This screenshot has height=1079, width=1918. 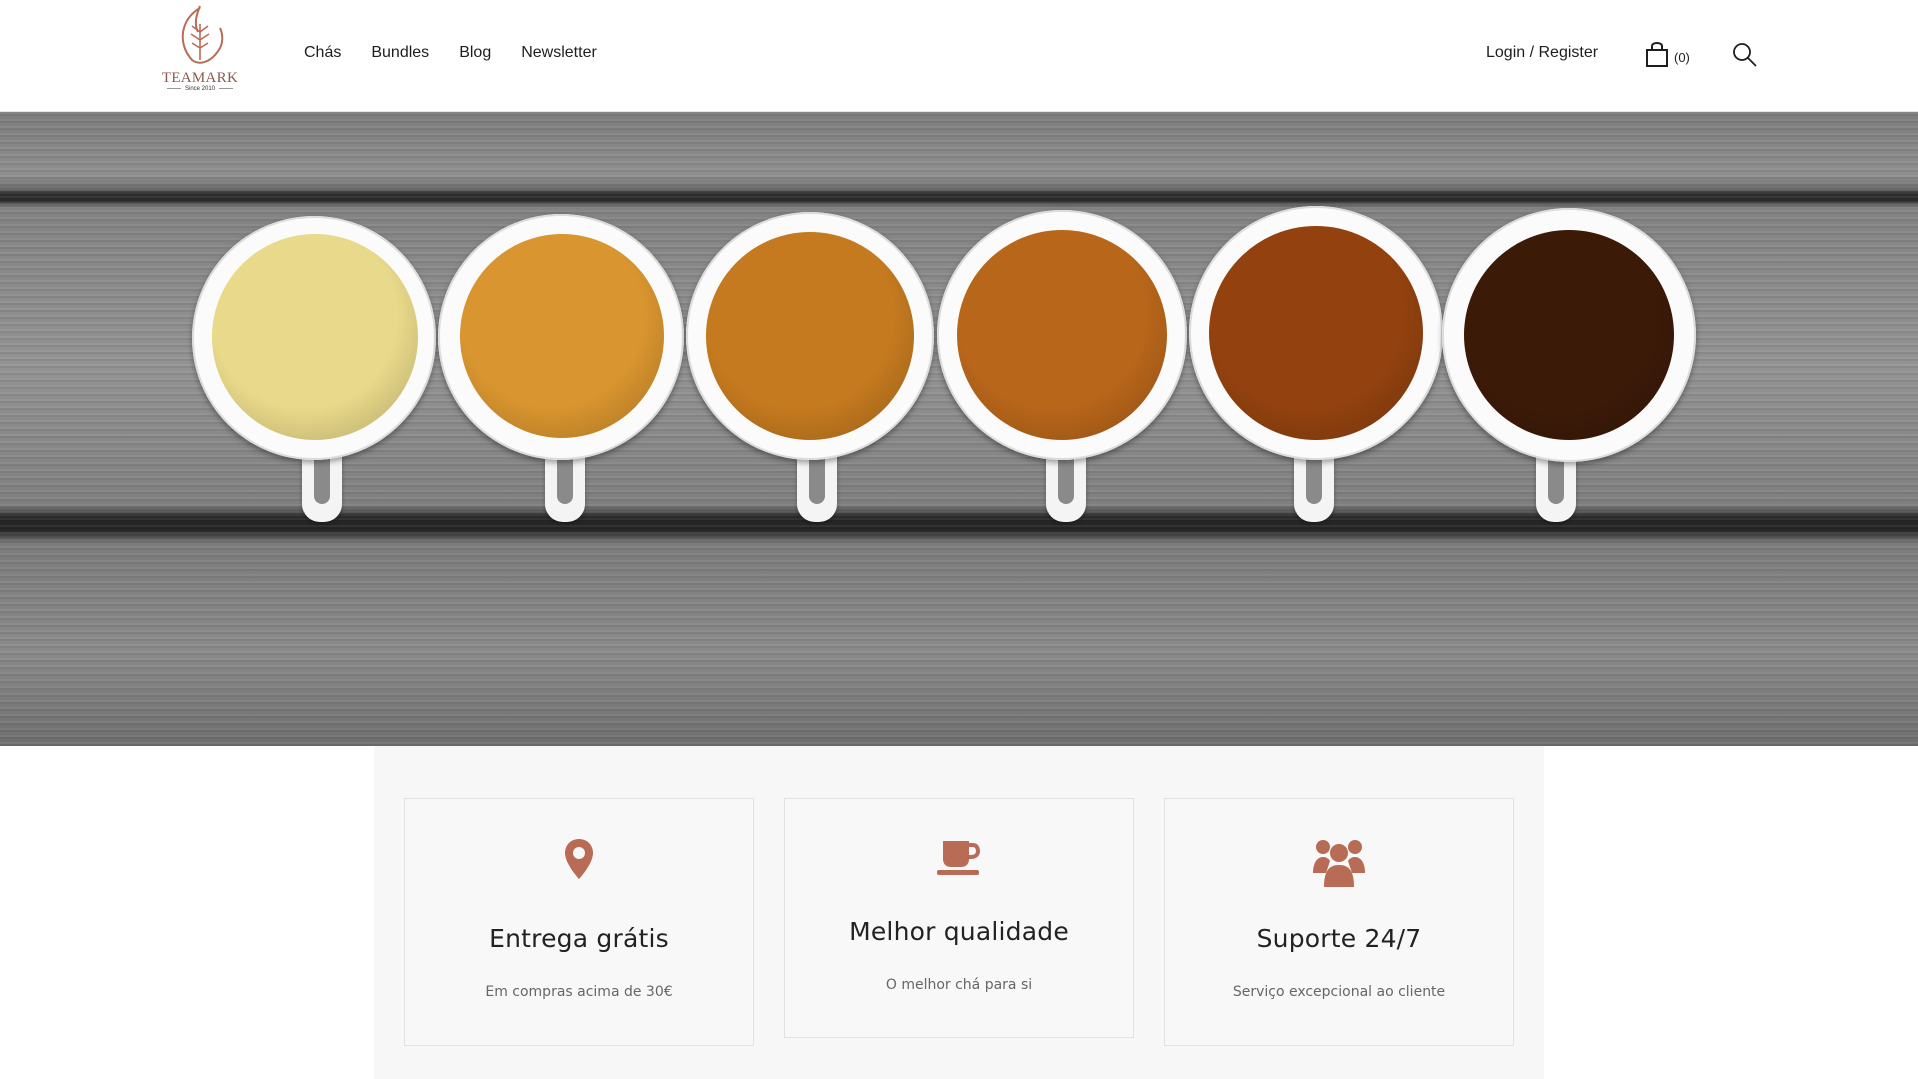 I want to click on feature-title: Suporte 24/7, so click(x=1339, y=938).